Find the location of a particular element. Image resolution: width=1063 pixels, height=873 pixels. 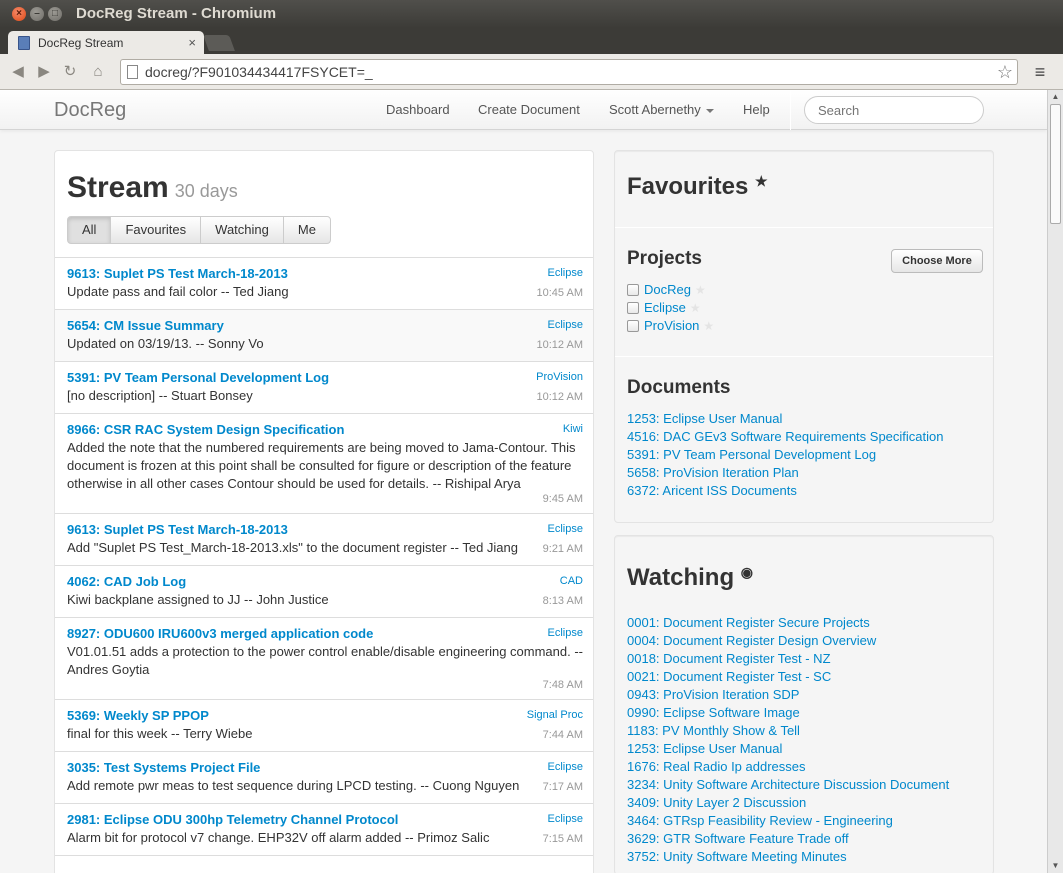

projects-heading: Projects is located at coordinates (664, 258).